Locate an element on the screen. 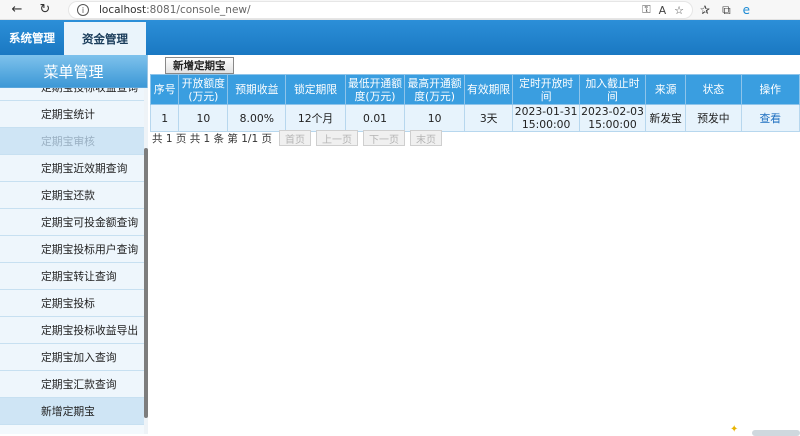 This screenshot has width=800, height=436. last-page-button: 末页 is located at coordinates (425, 138).